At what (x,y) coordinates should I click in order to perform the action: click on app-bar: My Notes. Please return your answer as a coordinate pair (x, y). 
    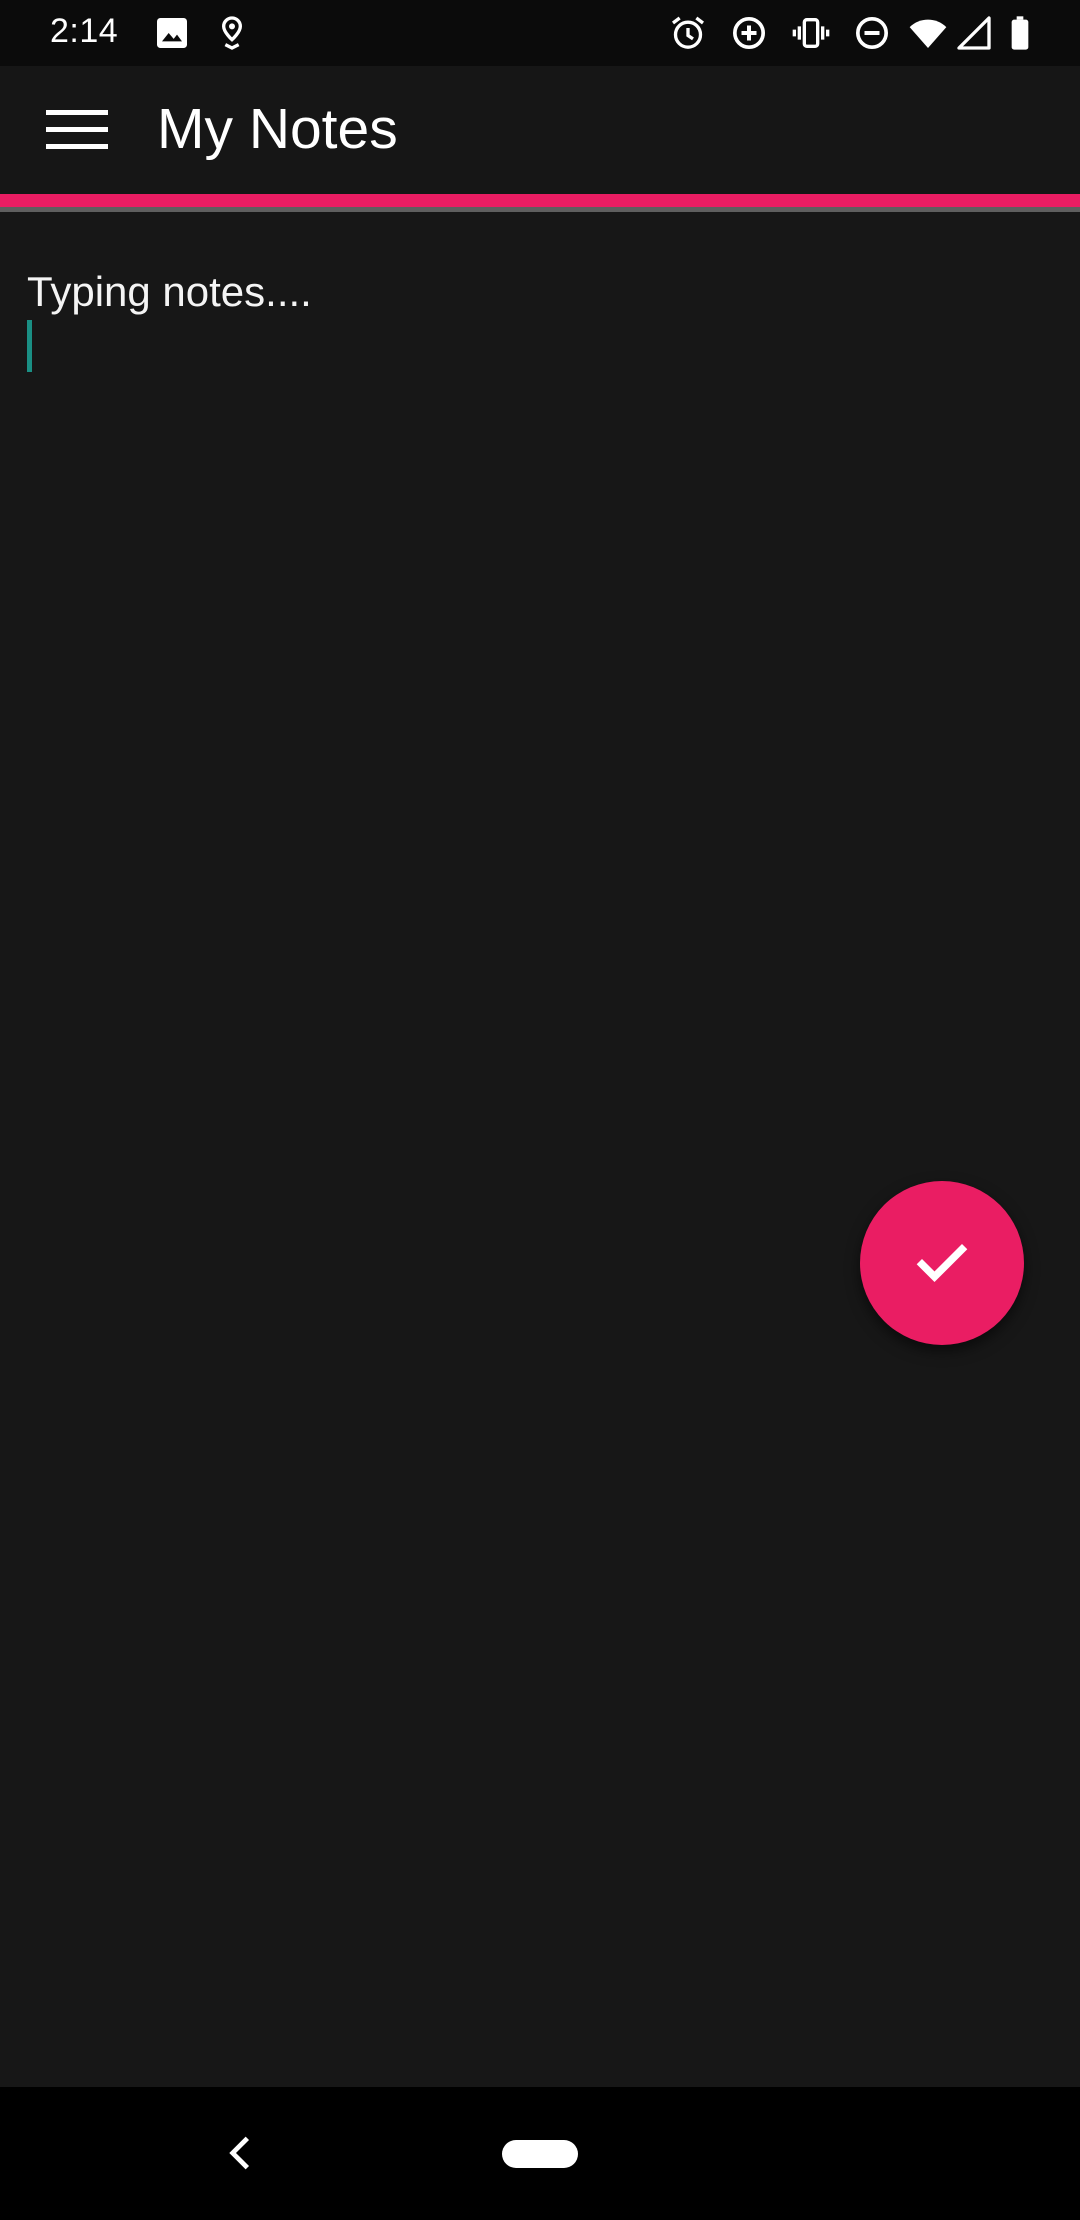
    Looking at the image, I should click on (540, 130).